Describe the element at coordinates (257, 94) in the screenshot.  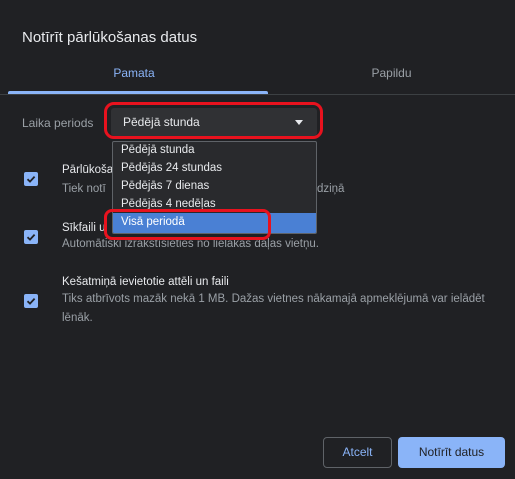
I see `tab-divider` at that location.